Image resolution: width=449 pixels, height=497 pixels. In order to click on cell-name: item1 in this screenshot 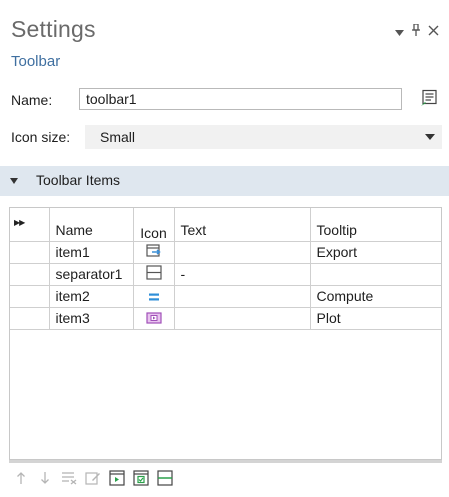, I will do `click(91, 252)`.